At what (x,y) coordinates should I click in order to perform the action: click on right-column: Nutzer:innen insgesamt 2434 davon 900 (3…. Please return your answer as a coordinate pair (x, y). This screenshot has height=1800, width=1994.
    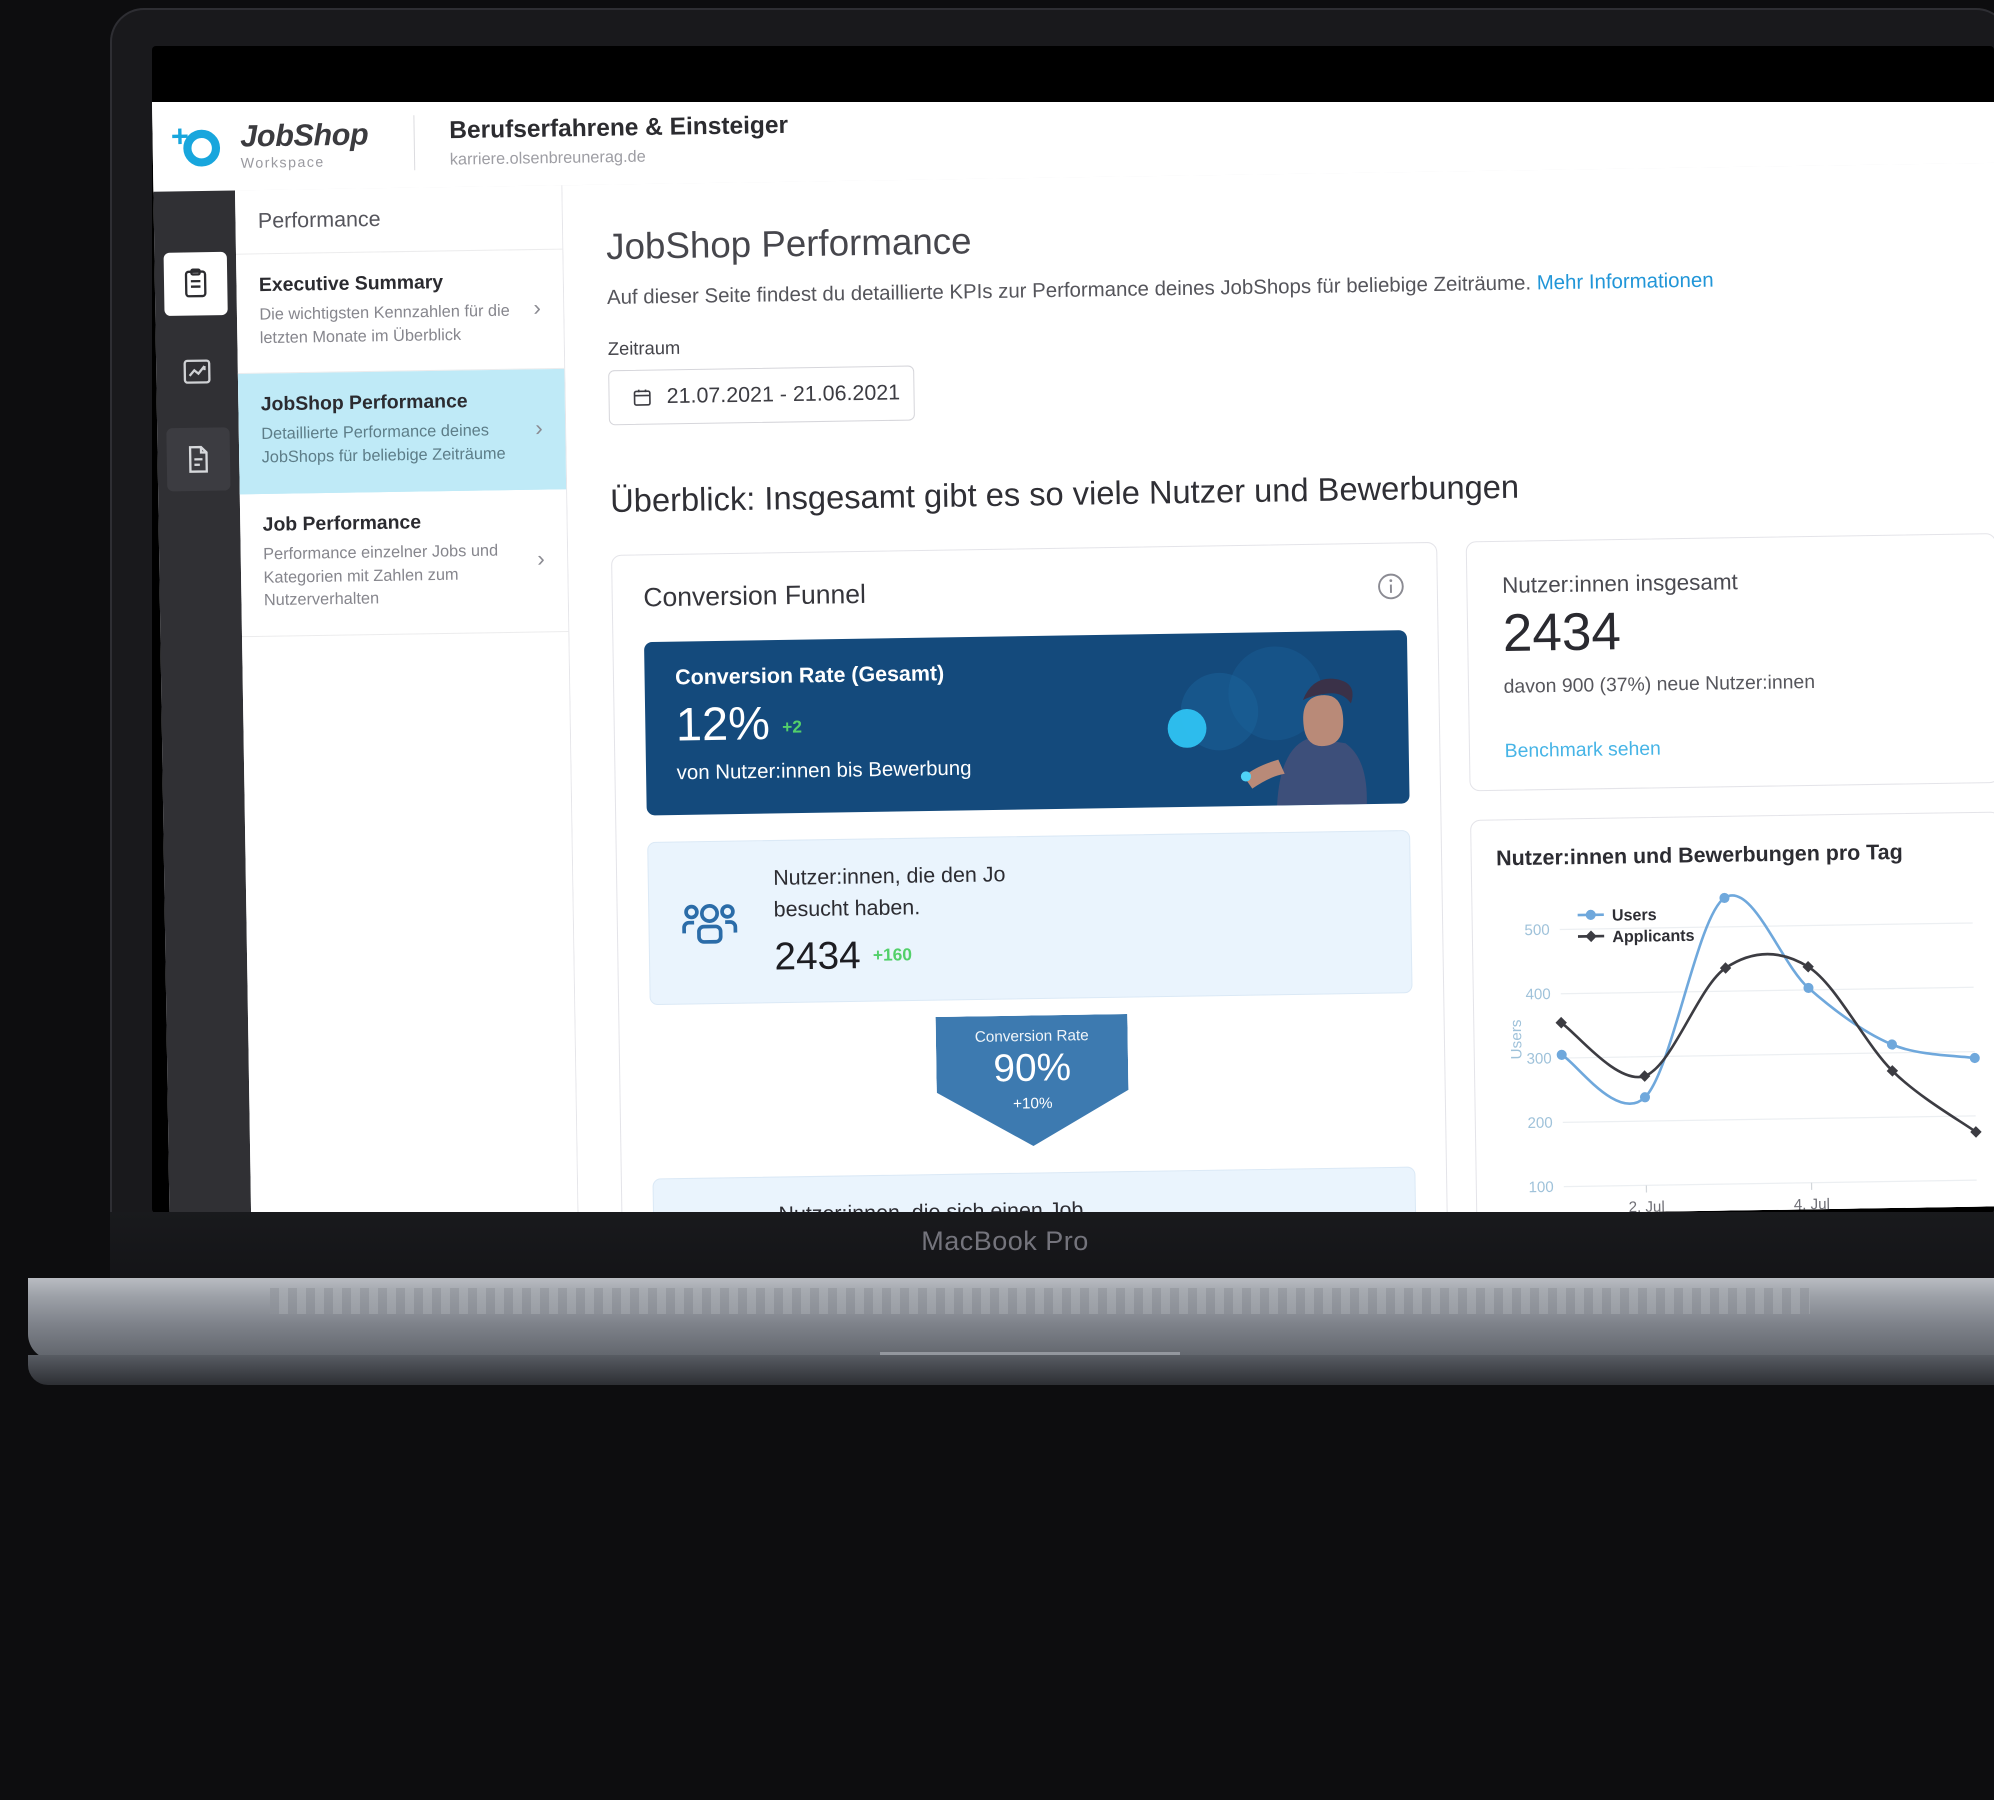
    Looking at the image, I should click on (1729, 873).